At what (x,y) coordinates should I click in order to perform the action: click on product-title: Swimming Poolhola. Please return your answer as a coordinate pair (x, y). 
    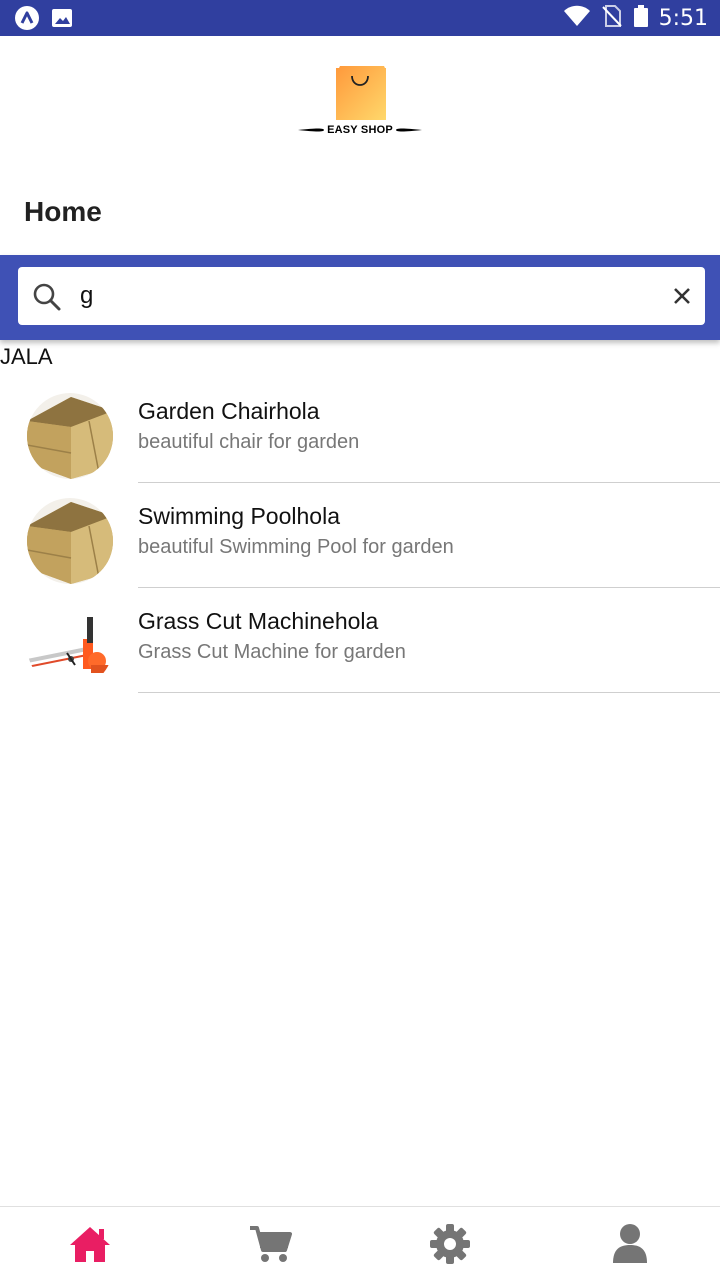
    Looking at the image, I should click on (239, 516).